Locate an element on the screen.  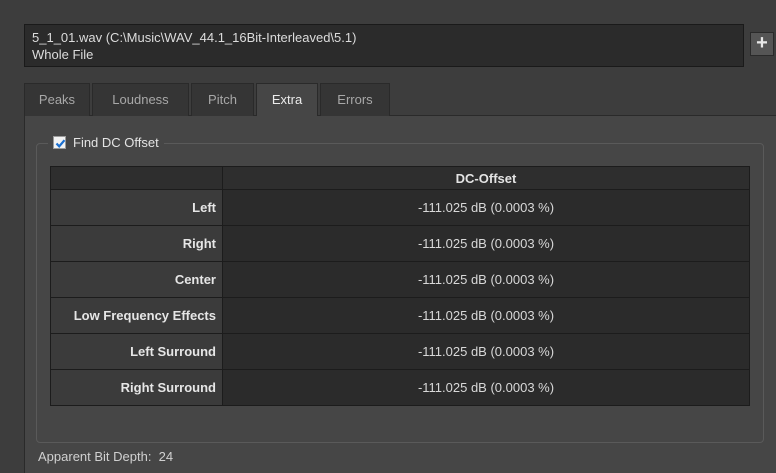
table-row: Center -111.025 dB (0.0003 %) is located at coordinates (400, 279).